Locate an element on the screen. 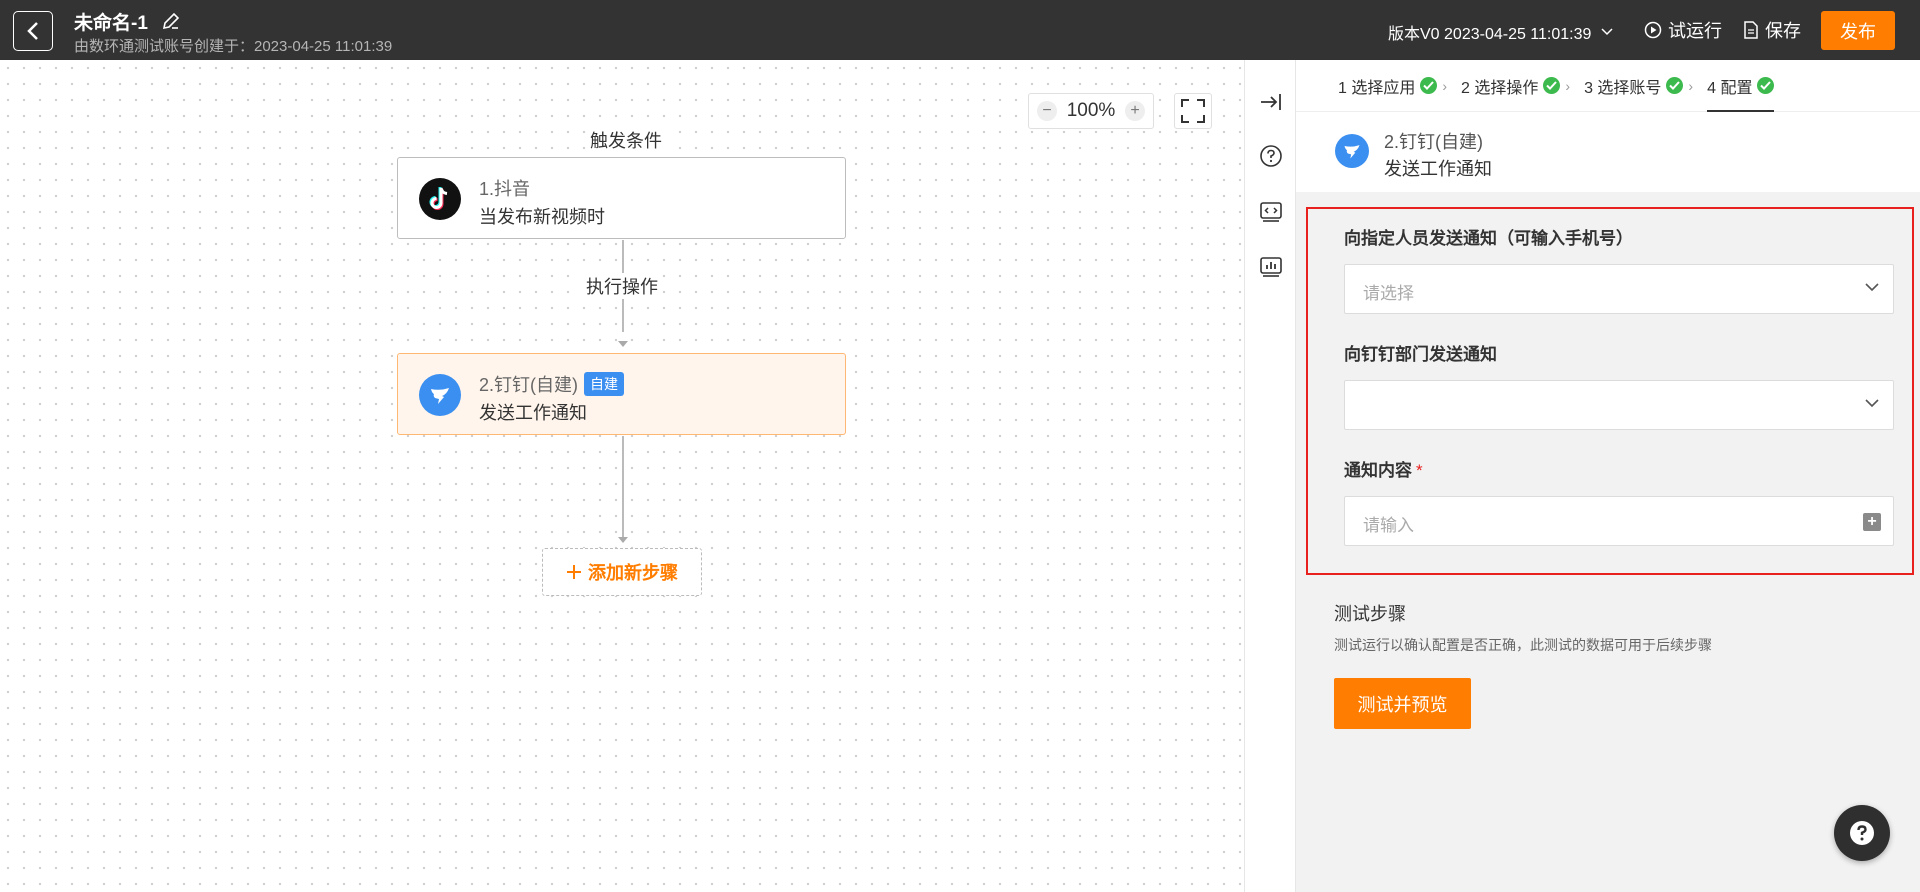 The height and width of the screenshot is (892, 1920). save-label: 保存 is located at coordinates (1783, 31).